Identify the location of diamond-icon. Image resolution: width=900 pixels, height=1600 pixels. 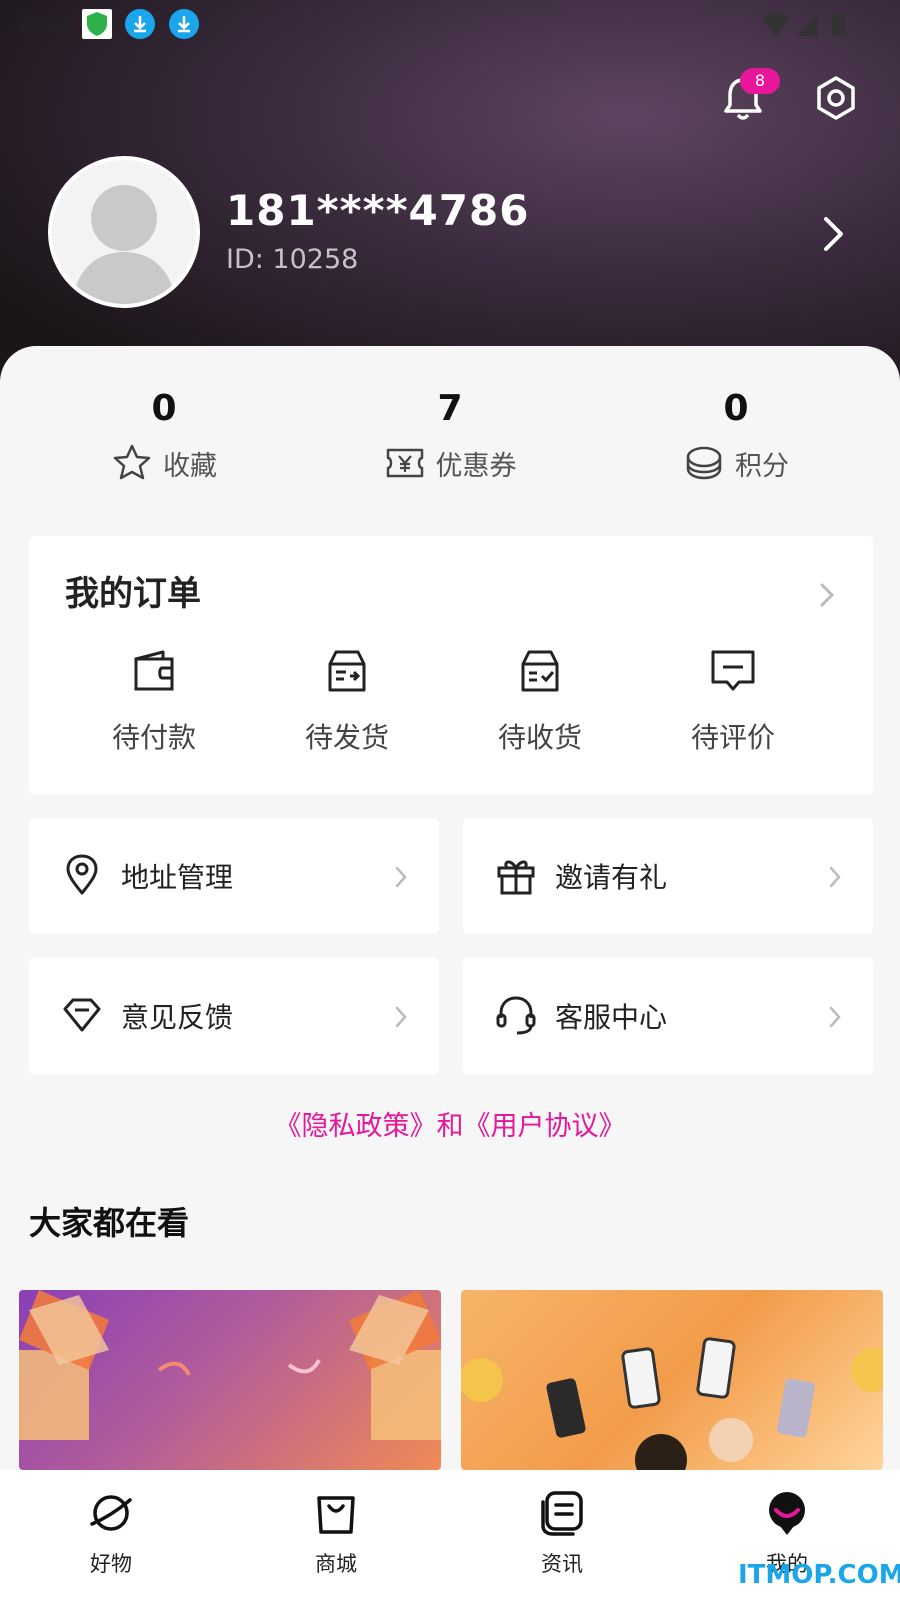
(82, 1015).